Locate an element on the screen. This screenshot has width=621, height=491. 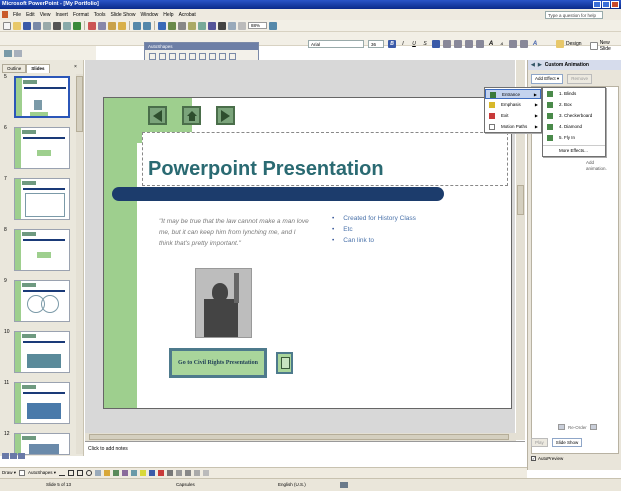
menu-item-entrance: Entrance ▶ is located at coordinates (513, 94).